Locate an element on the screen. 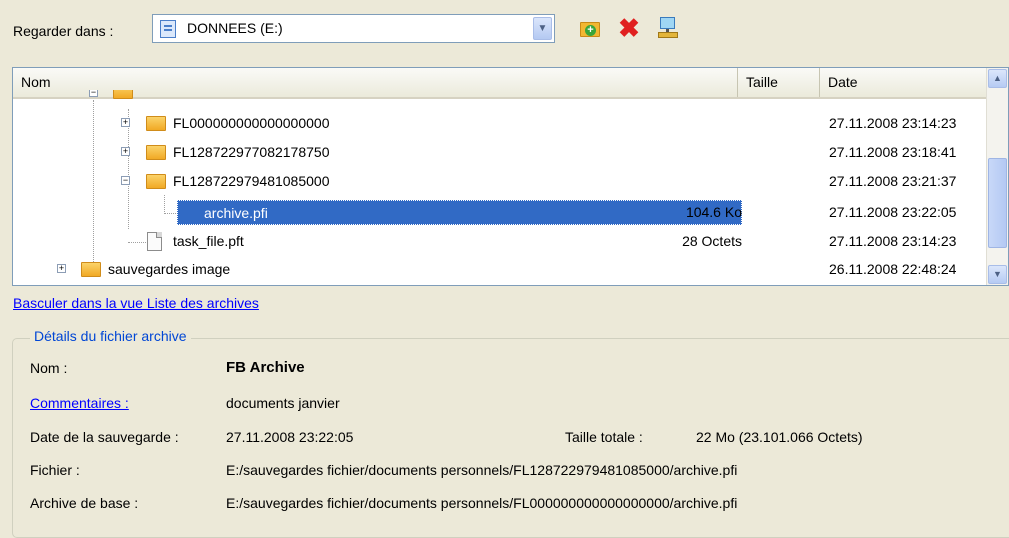  list-item-selected: archive.pfi 104.6 Ko 27.11.2008 23:22:05 is located at coordinates (500, 212).